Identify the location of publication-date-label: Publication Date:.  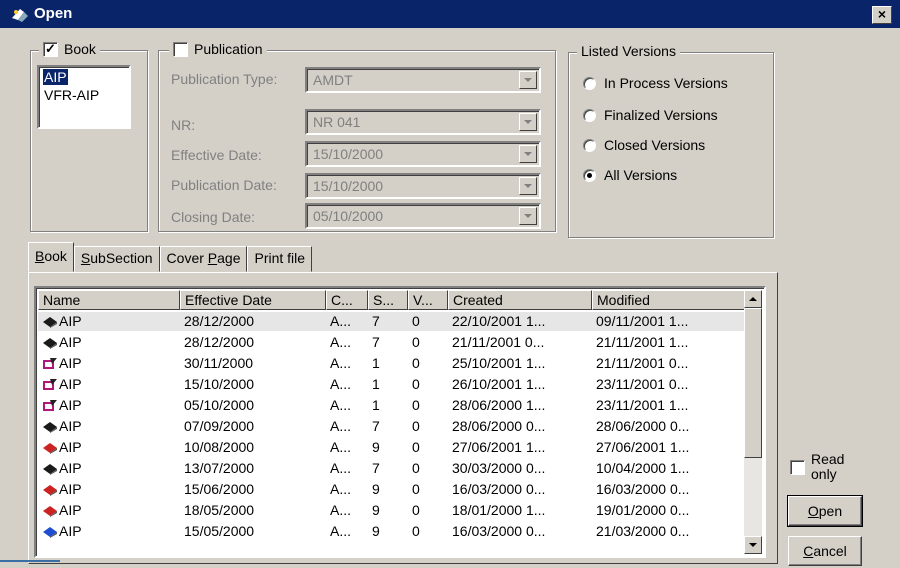
(224, 185).